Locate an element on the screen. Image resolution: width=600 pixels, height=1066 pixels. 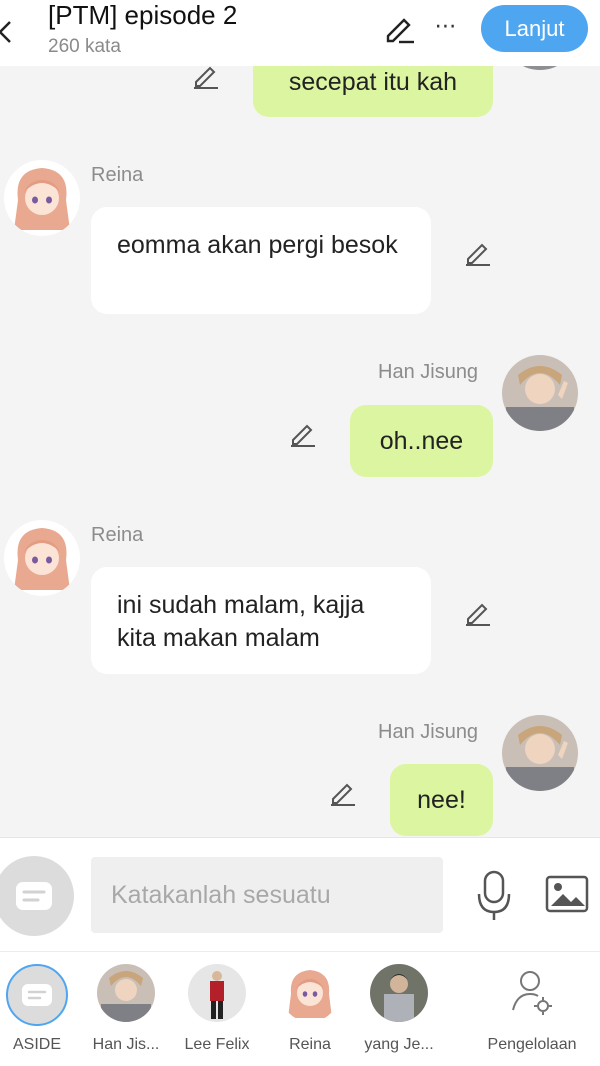
microphone-icon is located at coordinates (494, 896).